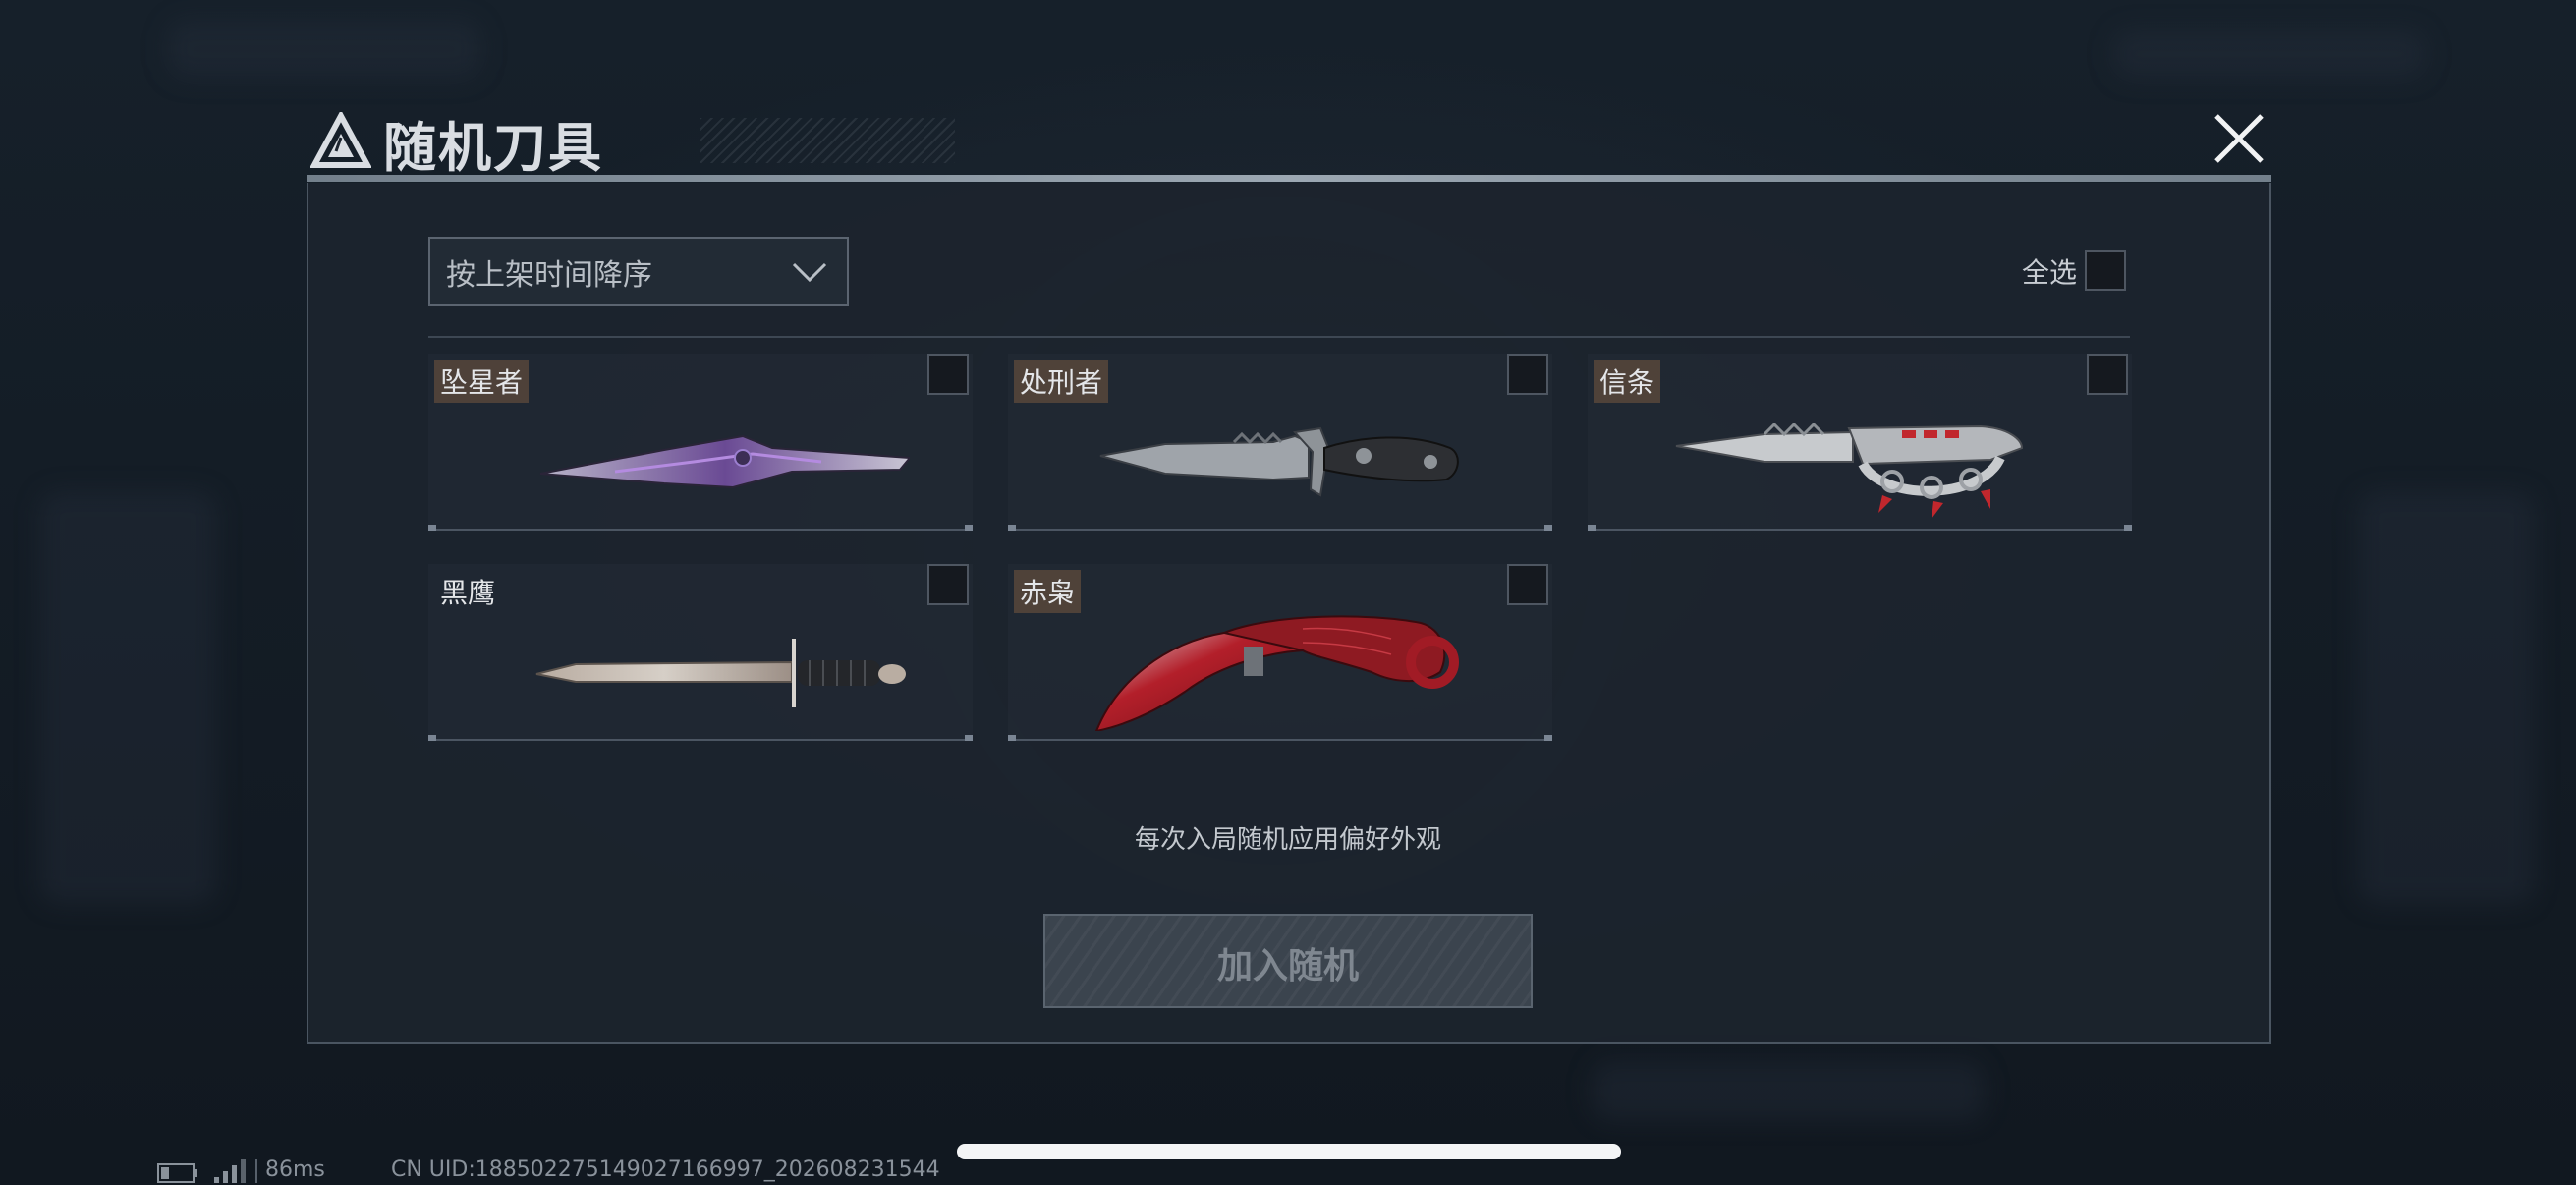  Describe the element at coordinates (827, 140) in the screenshot. I see `title-hatch-decoration` at that location.